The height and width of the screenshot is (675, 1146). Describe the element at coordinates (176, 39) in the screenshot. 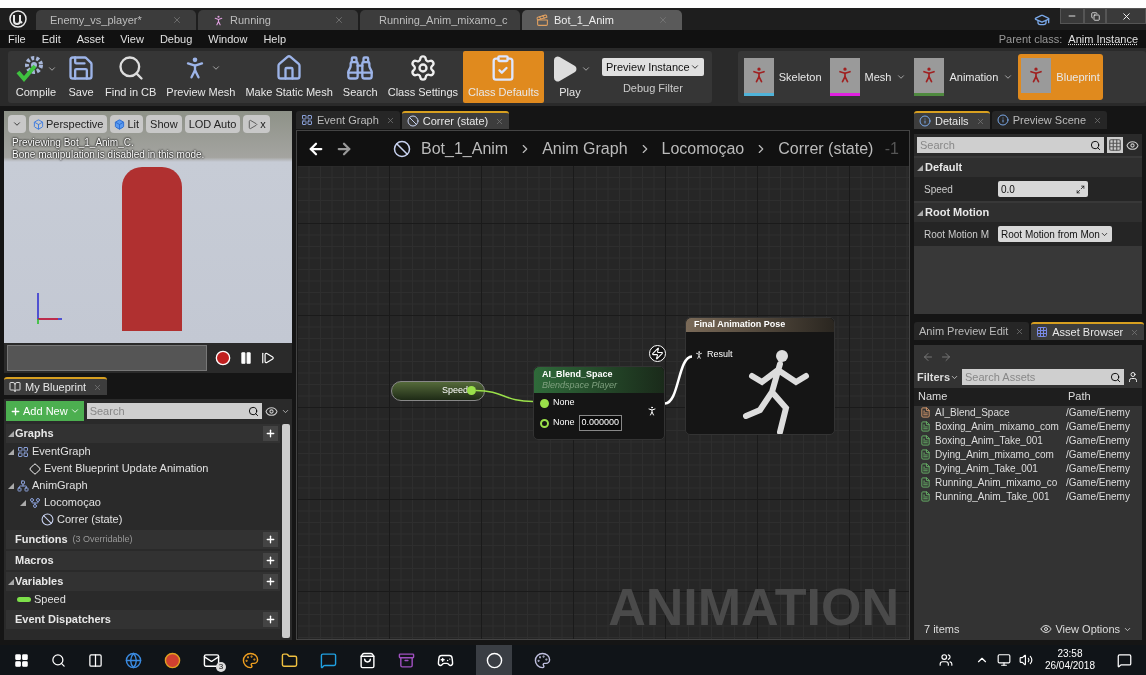

I see `menu-item: Debug` at that location.